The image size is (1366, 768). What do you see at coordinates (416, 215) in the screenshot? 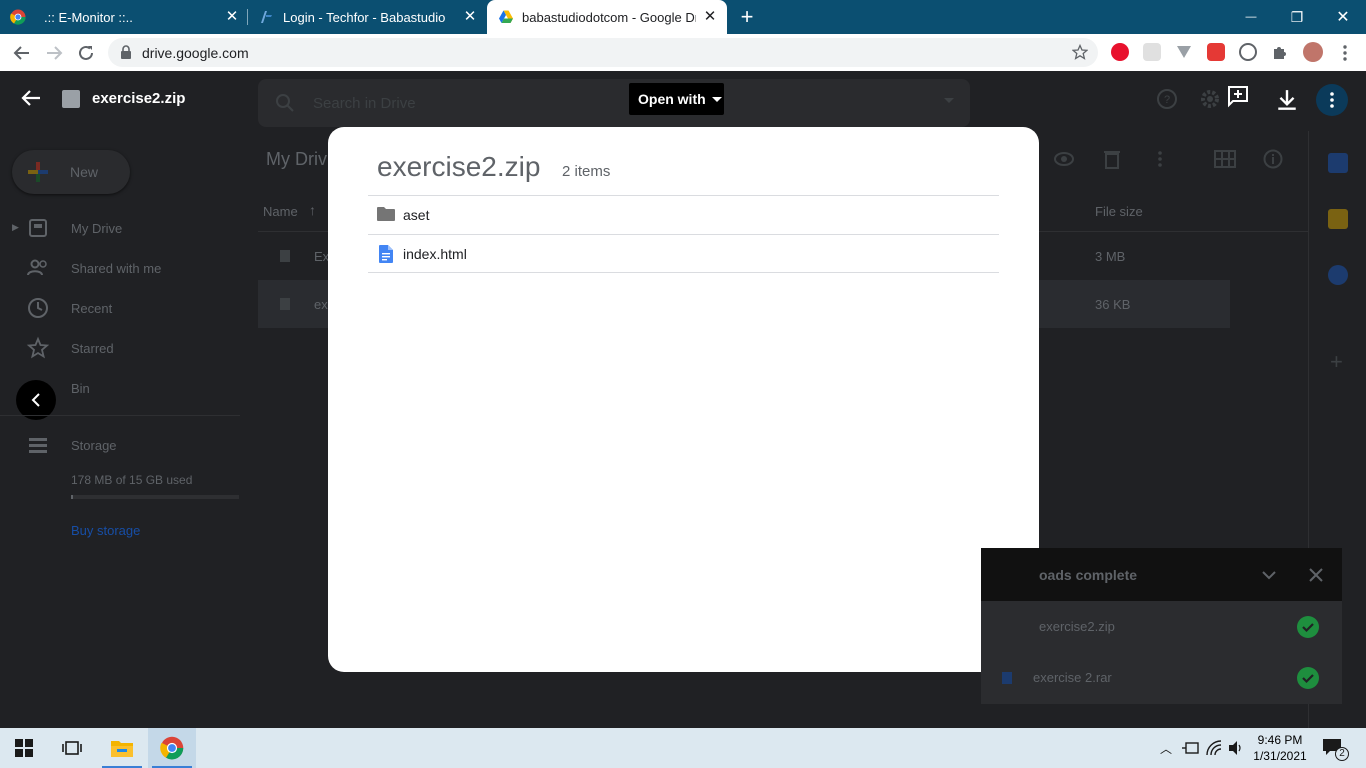
I see `item-name: aset` at bounding box center [416, 215].